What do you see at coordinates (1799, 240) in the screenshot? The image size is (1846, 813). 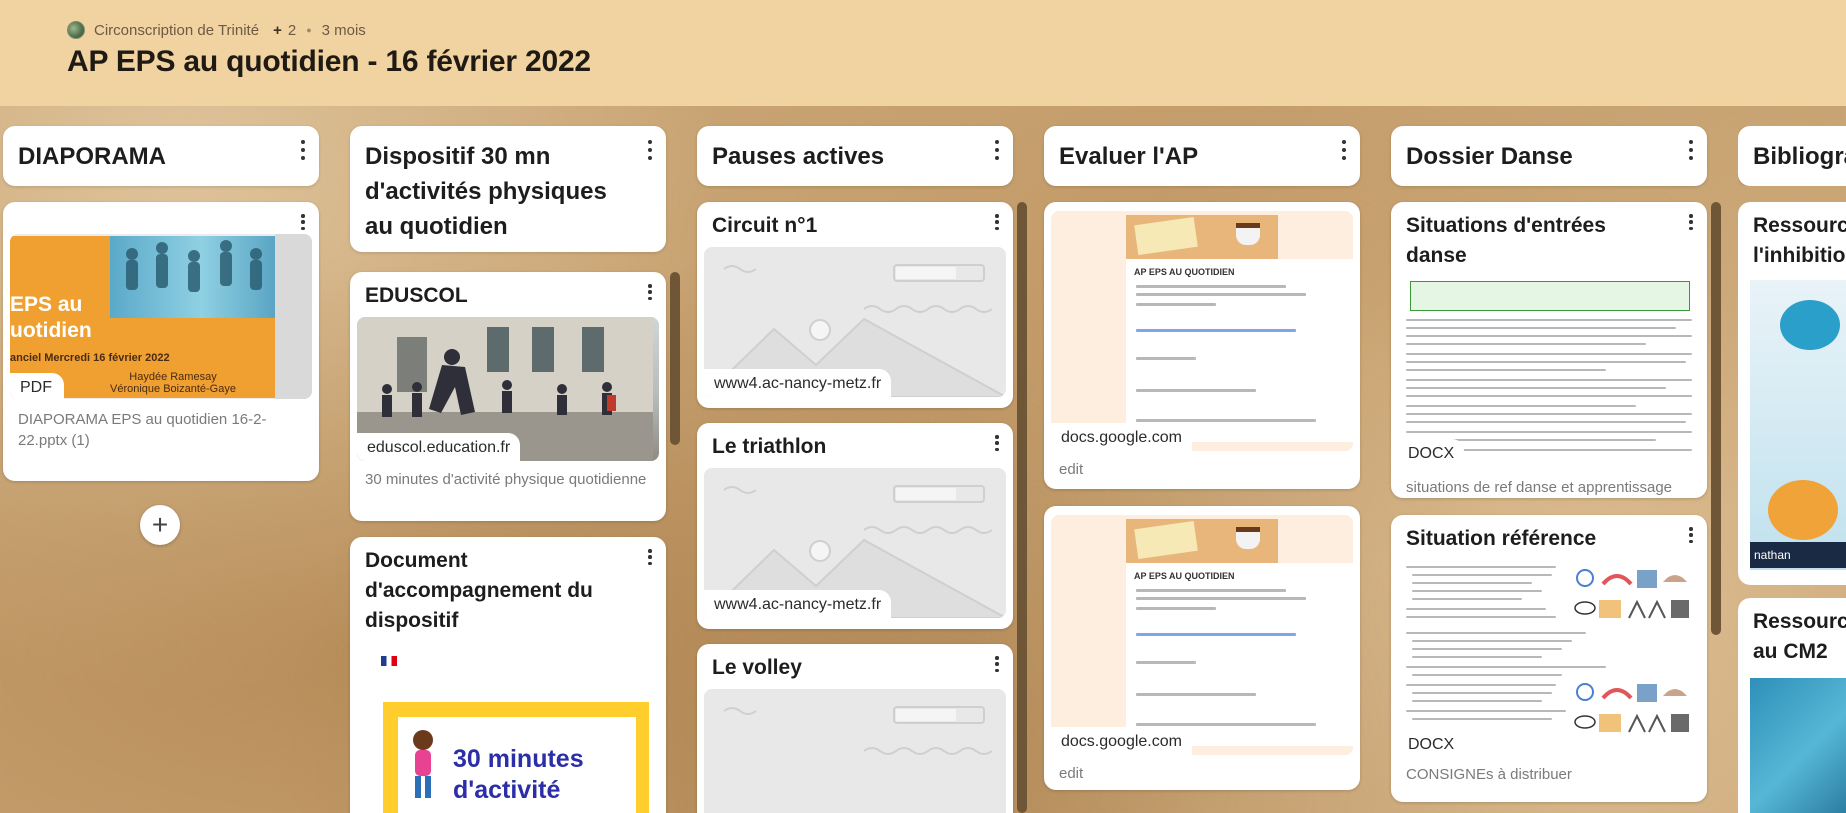 I see `post-title: Ressources l'inhibition` at bounding box center [1799, 240].